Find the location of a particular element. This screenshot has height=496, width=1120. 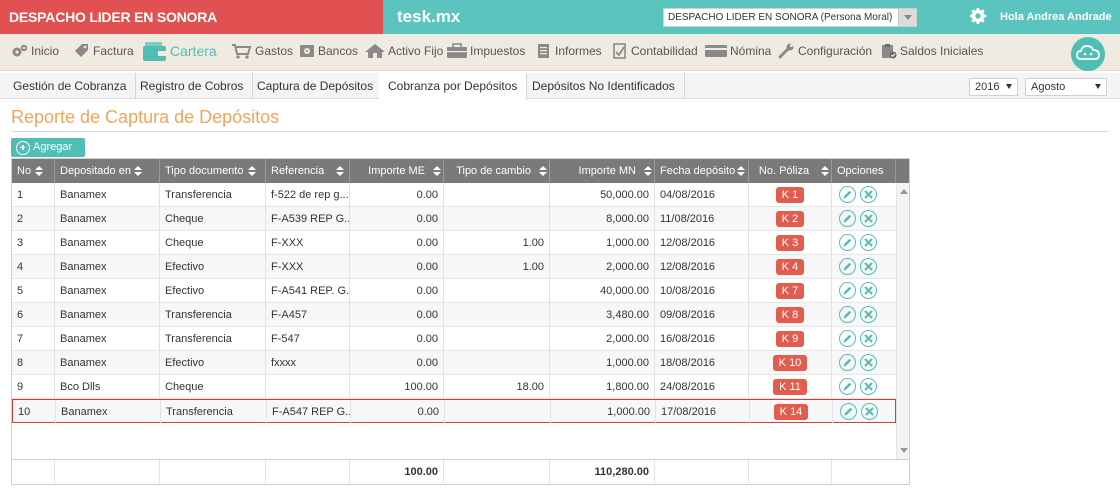

gear-icon is located at coordinates (978, 16).